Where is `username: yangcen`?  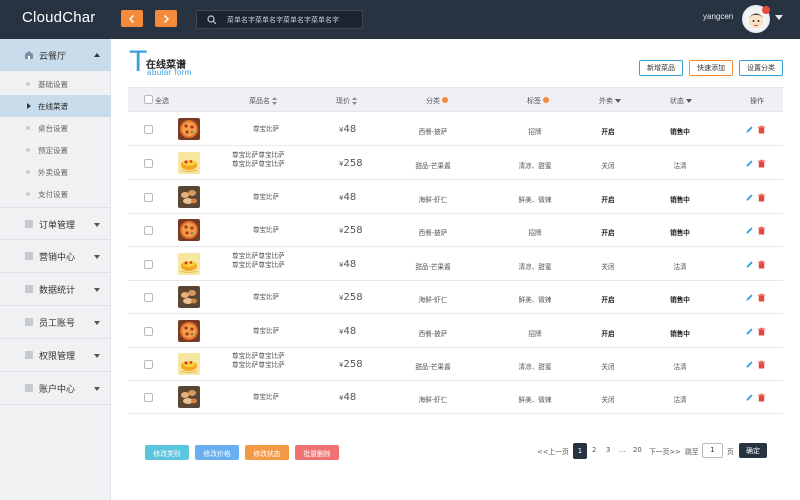 username: yangcen is located at coordinates (718, 16).